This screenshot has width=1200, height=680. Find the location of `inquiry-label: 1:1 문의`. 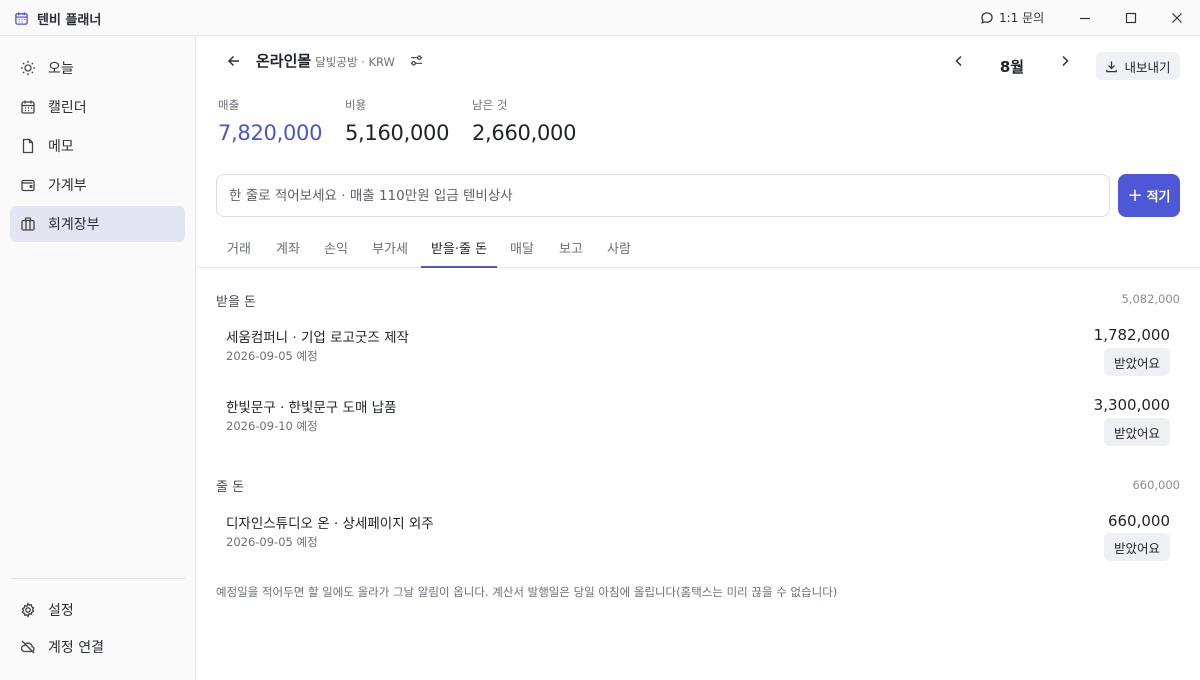

inquiry-label: 1:1 문의 is located at coordinates (1022, 18).